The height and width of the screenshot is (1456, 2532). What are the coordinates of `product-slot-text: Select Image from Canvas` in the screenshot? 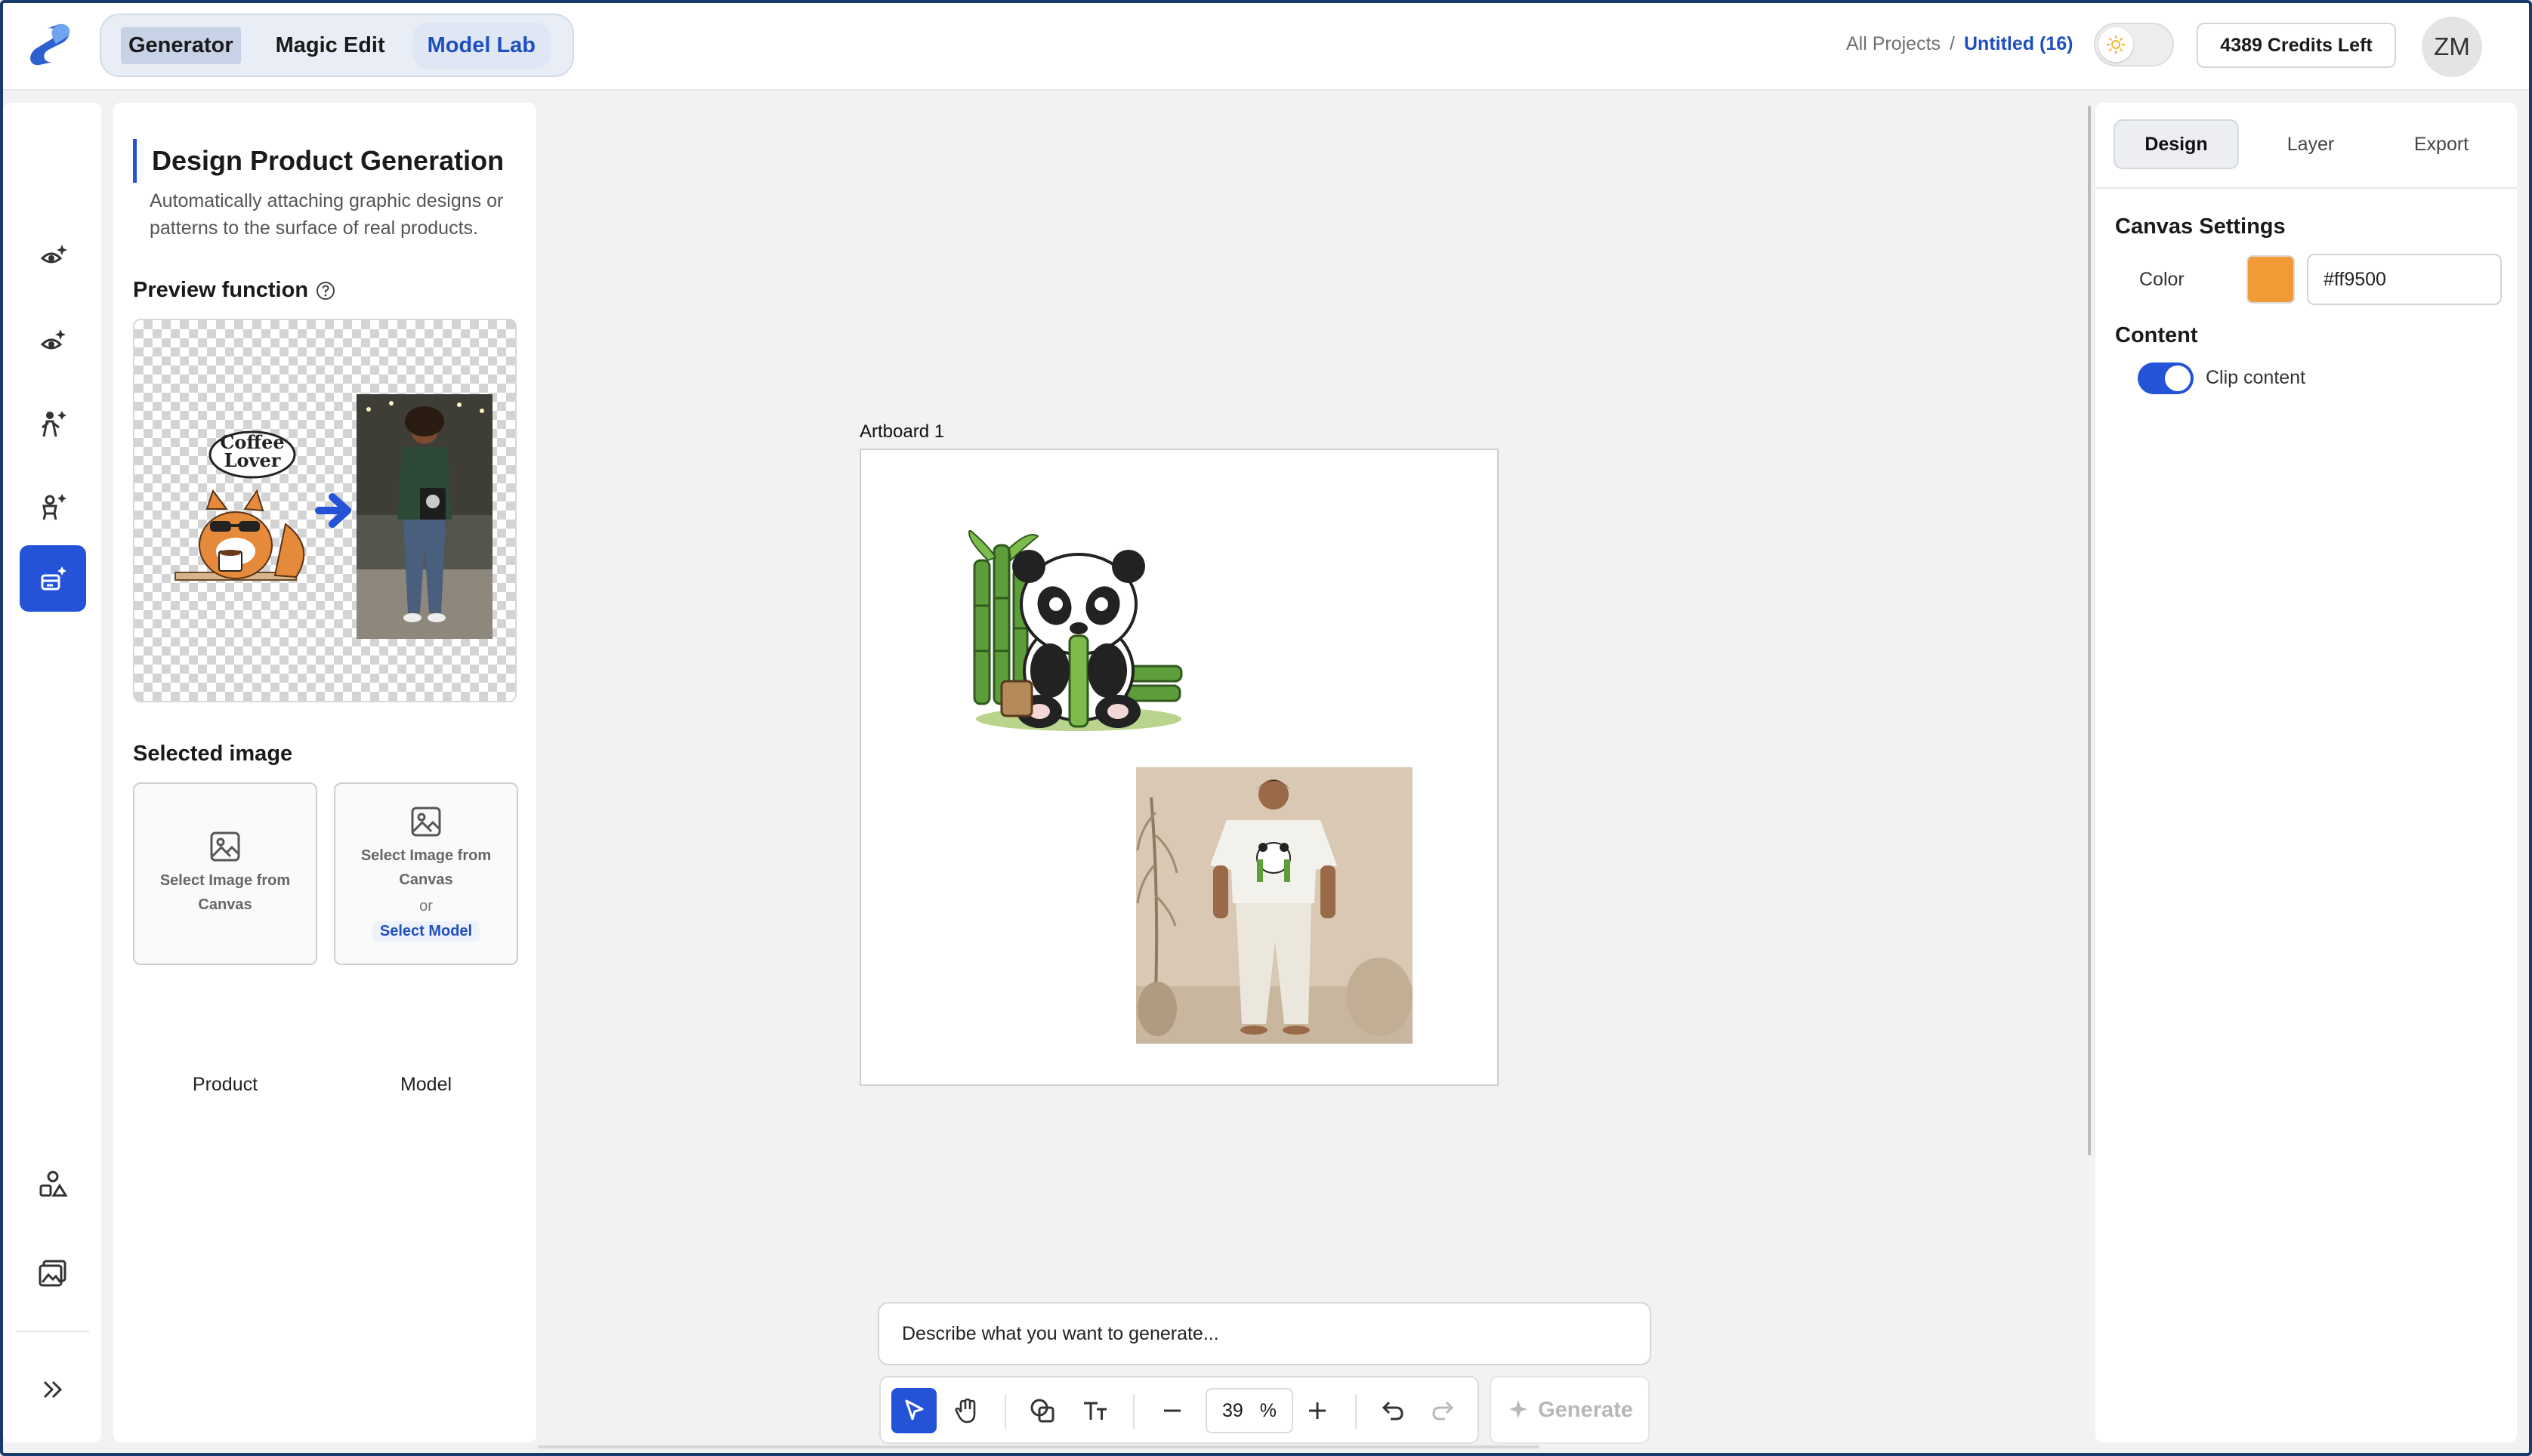 It's located at (225, 892).